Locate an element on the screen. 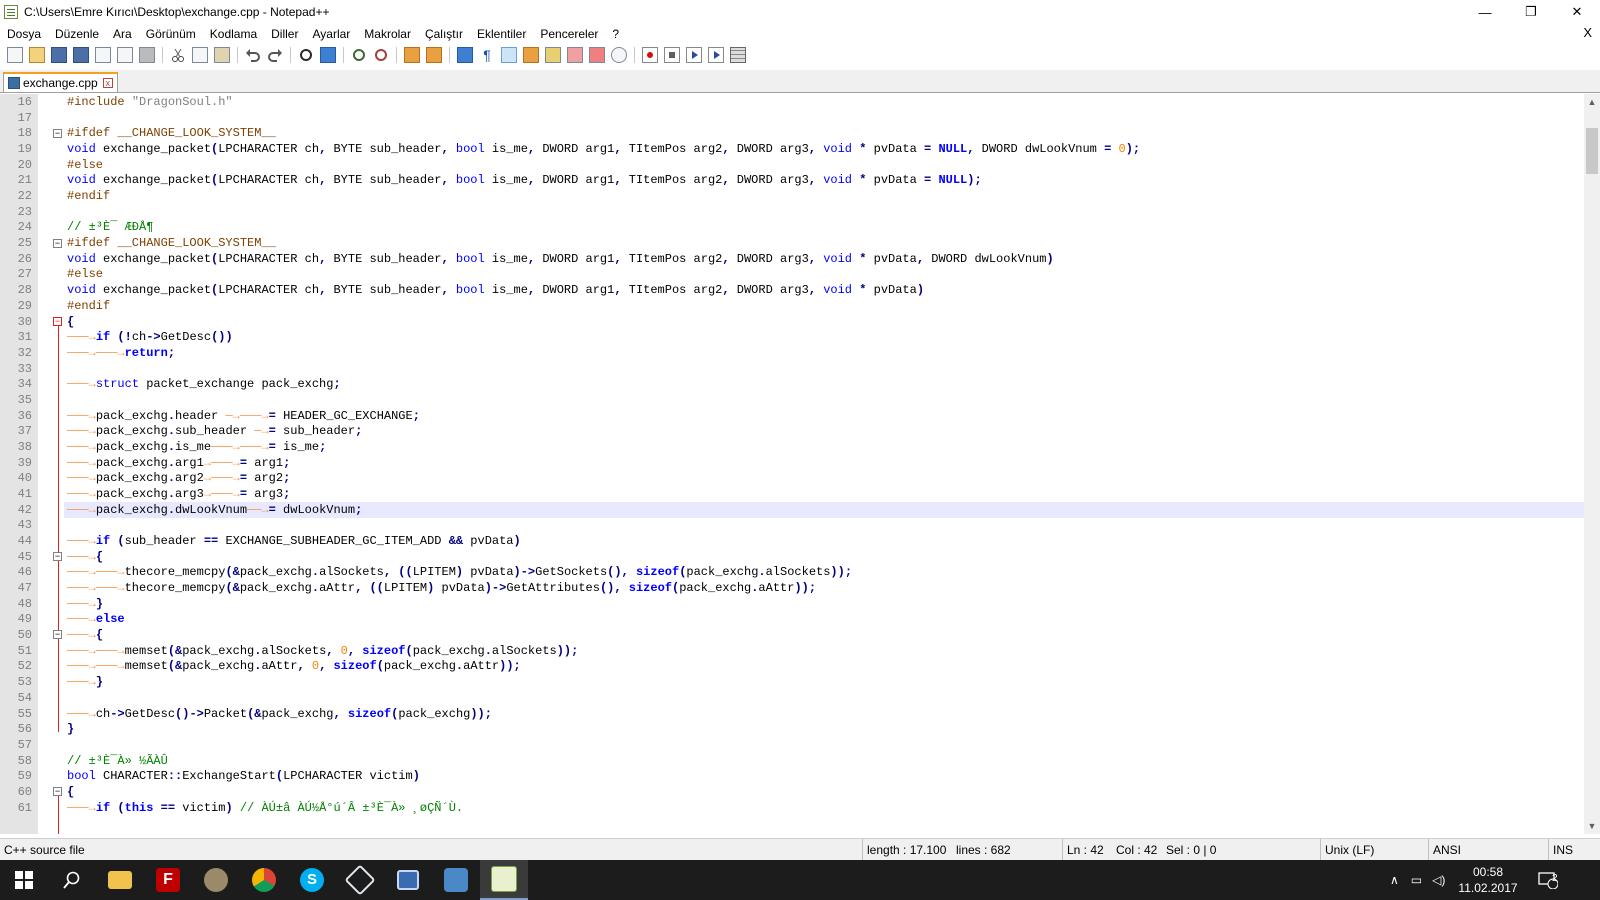 The height and width of the screenshot is (900, 1600). scroll-down-icon: ▼ is located at coordinates (1592, 826).